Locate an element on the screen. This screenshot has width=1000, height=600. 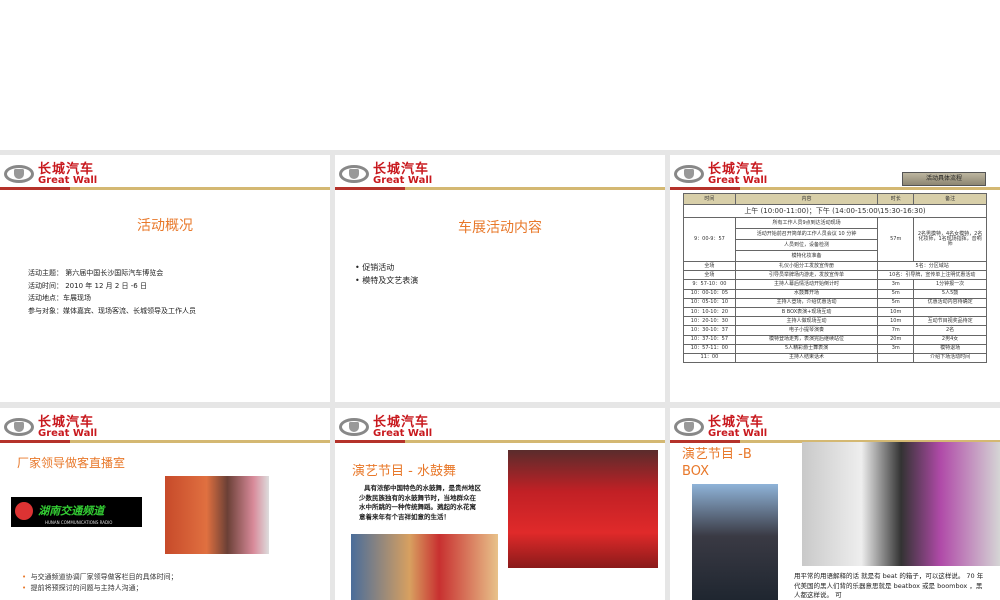
cell: 10：20-10：30 is located at coordinates (709, 321).